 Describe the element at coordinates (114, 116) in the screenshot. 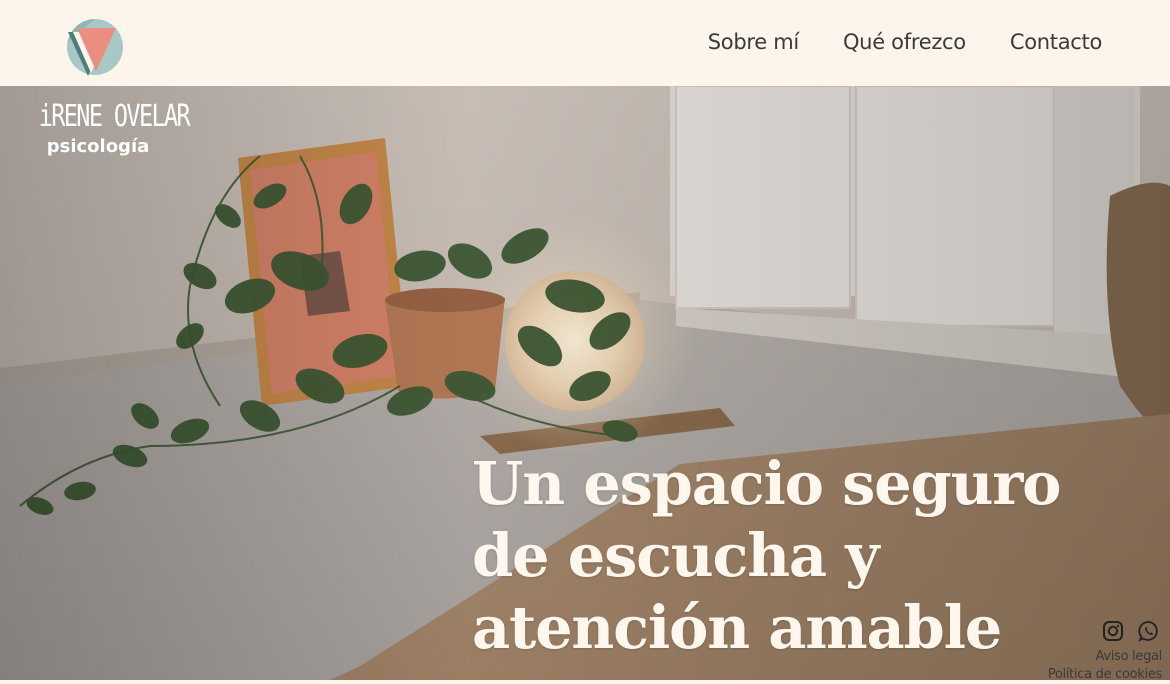

I see `brand-name: iRENE OVELAR` at that location.